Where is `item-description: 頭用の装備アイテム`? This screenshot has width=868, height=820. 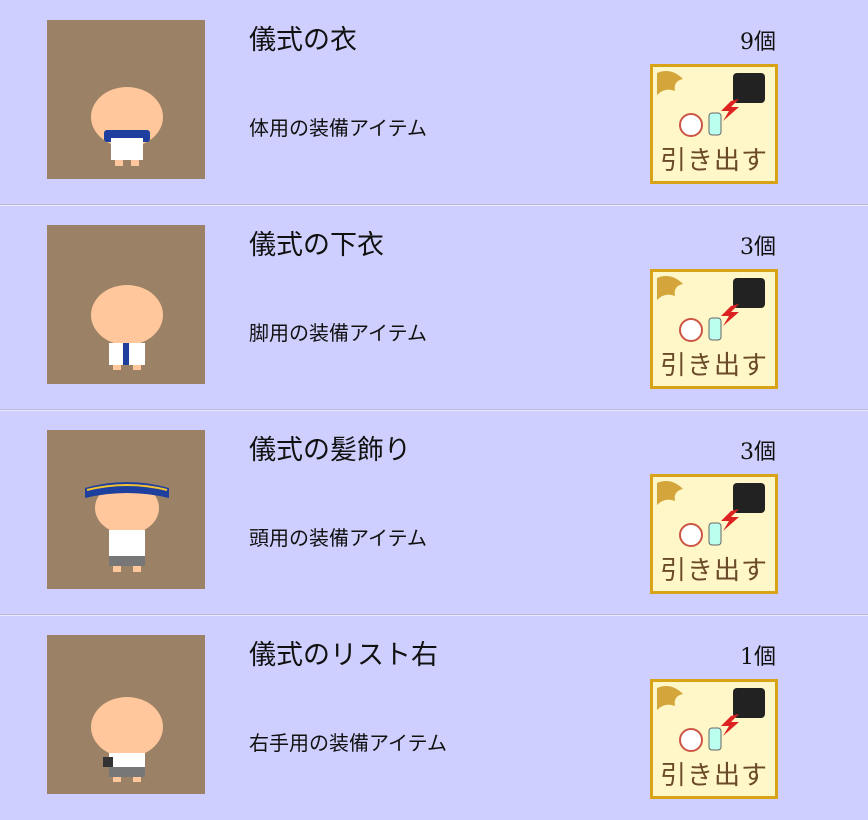 item-description: 頭用の装備アイテム is located at coordinates (338, 538).